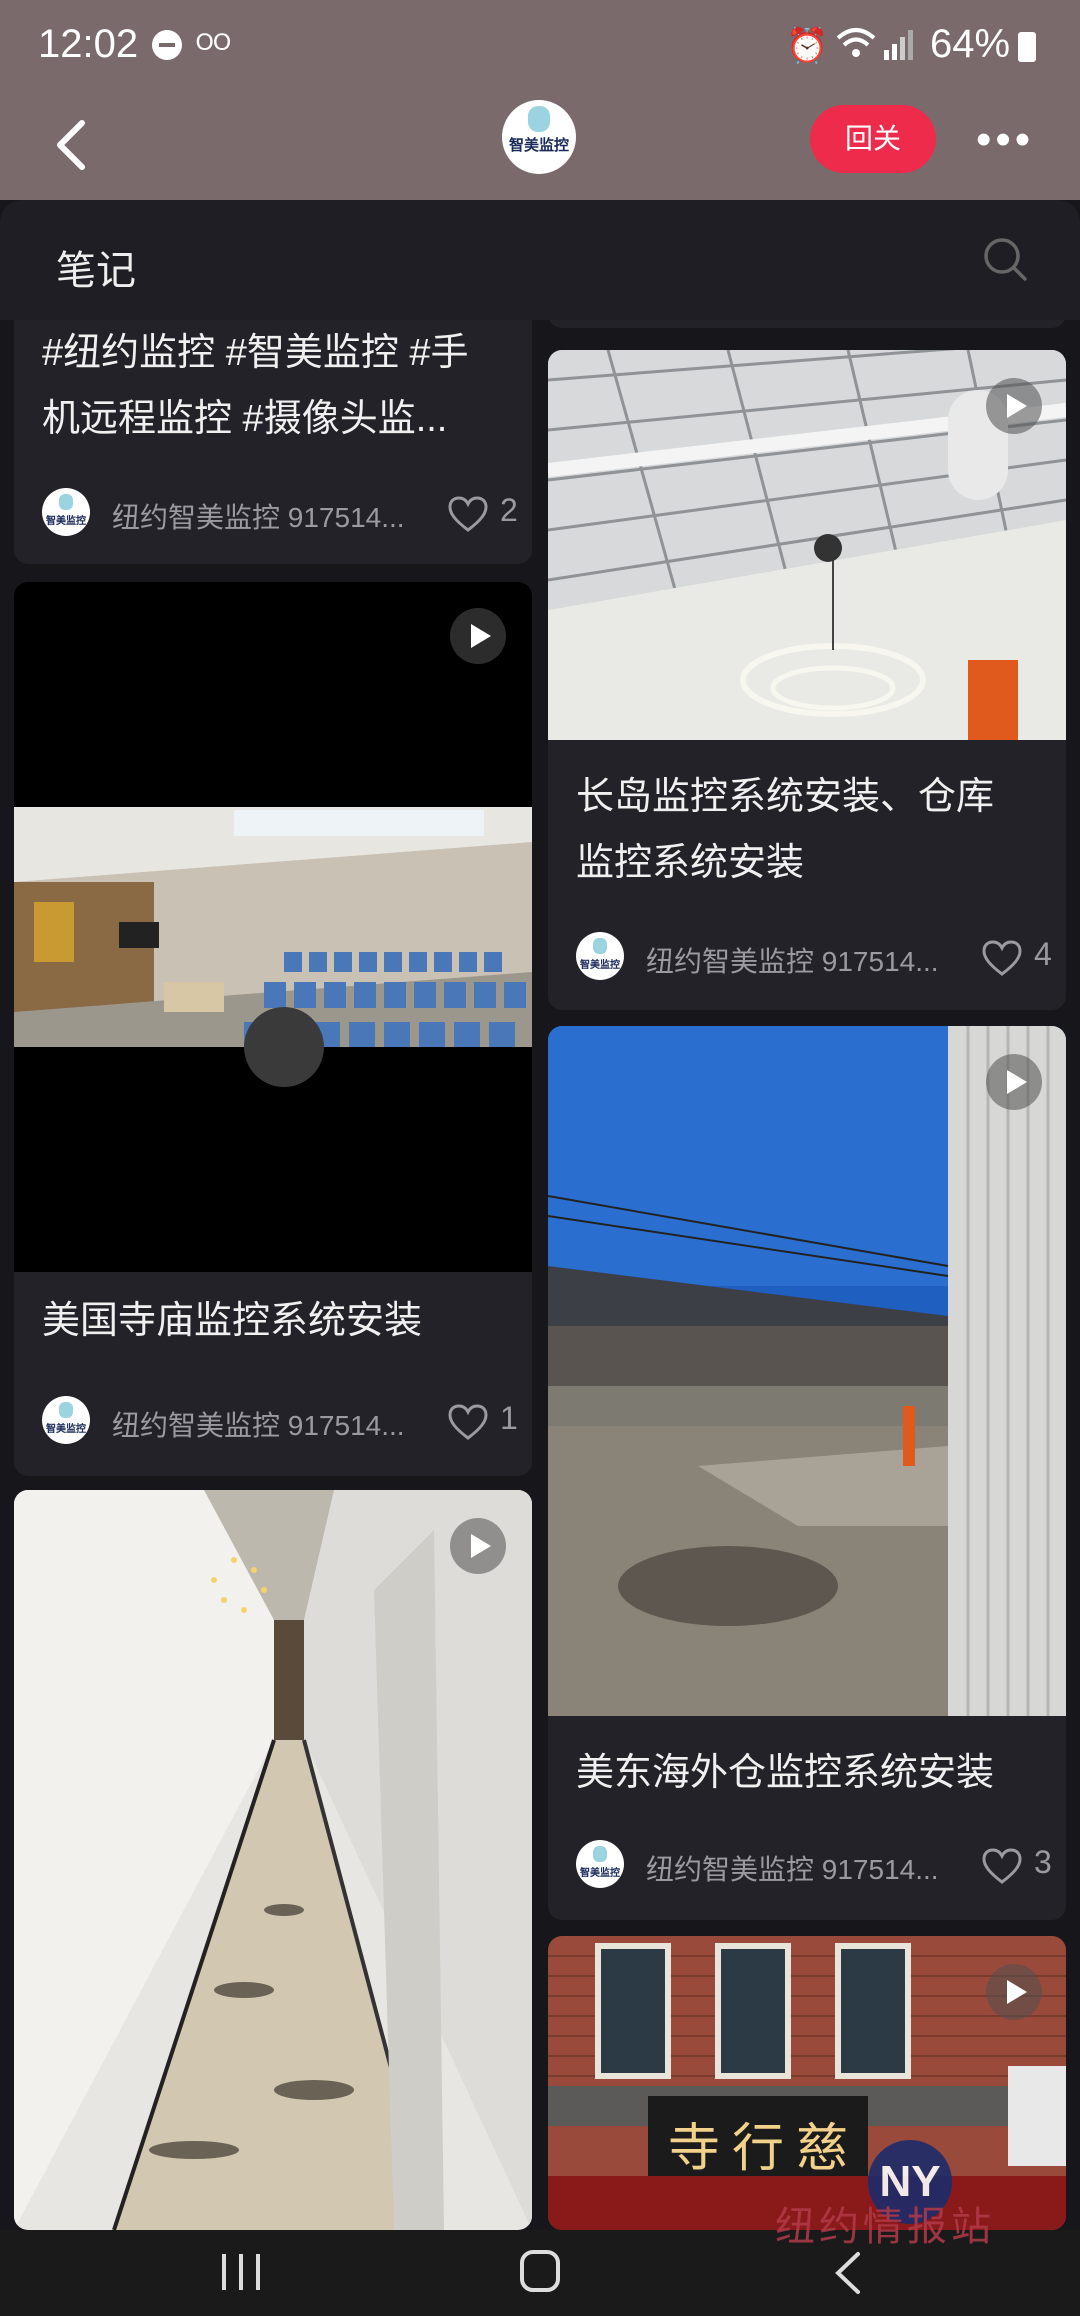 The image size is (1080, 2316). Describe the element at coordinates (540, 2271) in the screenshot. I see `home-icon` at that location.